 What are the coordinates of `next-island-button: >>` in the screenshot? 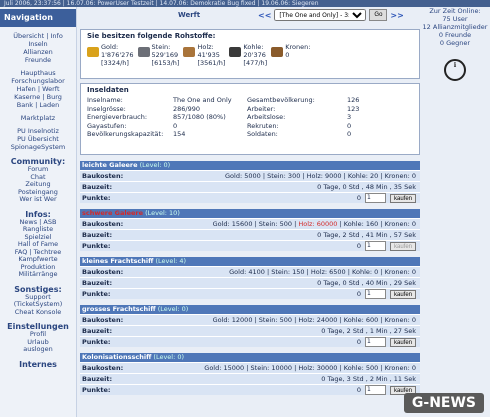 It's located at (396, 15).